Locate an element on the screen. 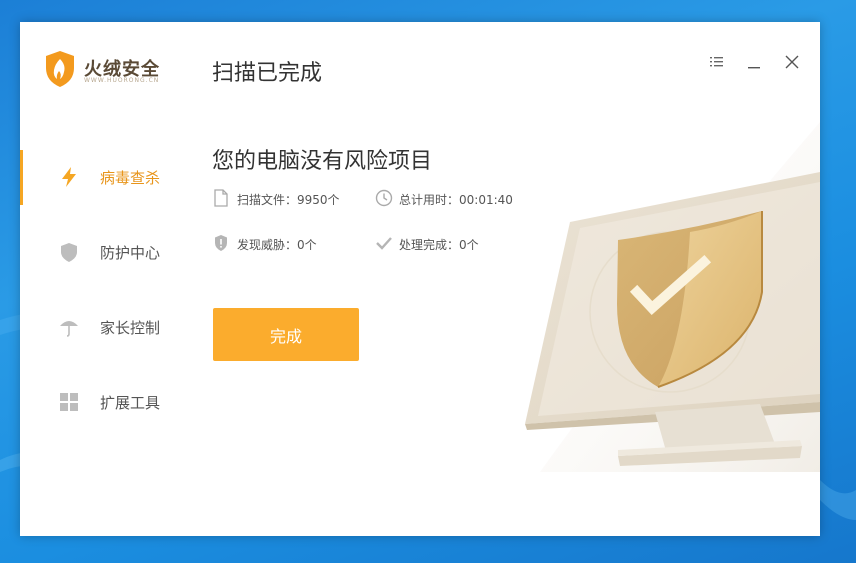  minimize-icon is located at coordinates (754, 62).